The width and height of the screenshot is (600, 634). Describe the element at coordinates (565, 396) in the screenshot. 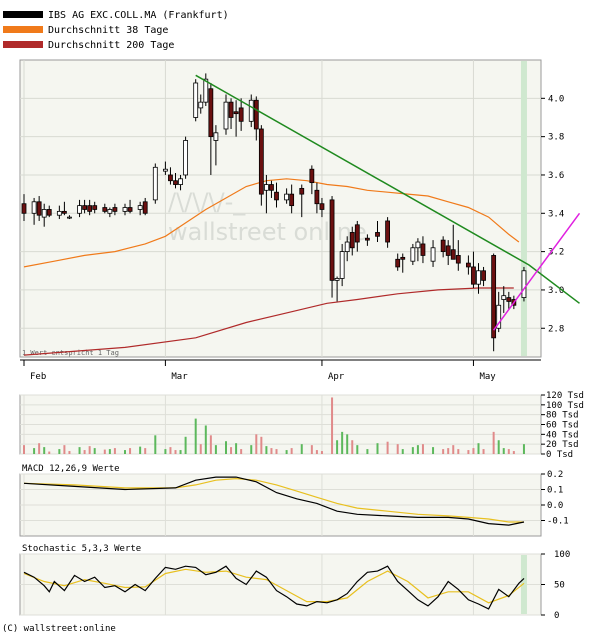

I see `volume-y-tick-label: 120 Tsd` at that location.